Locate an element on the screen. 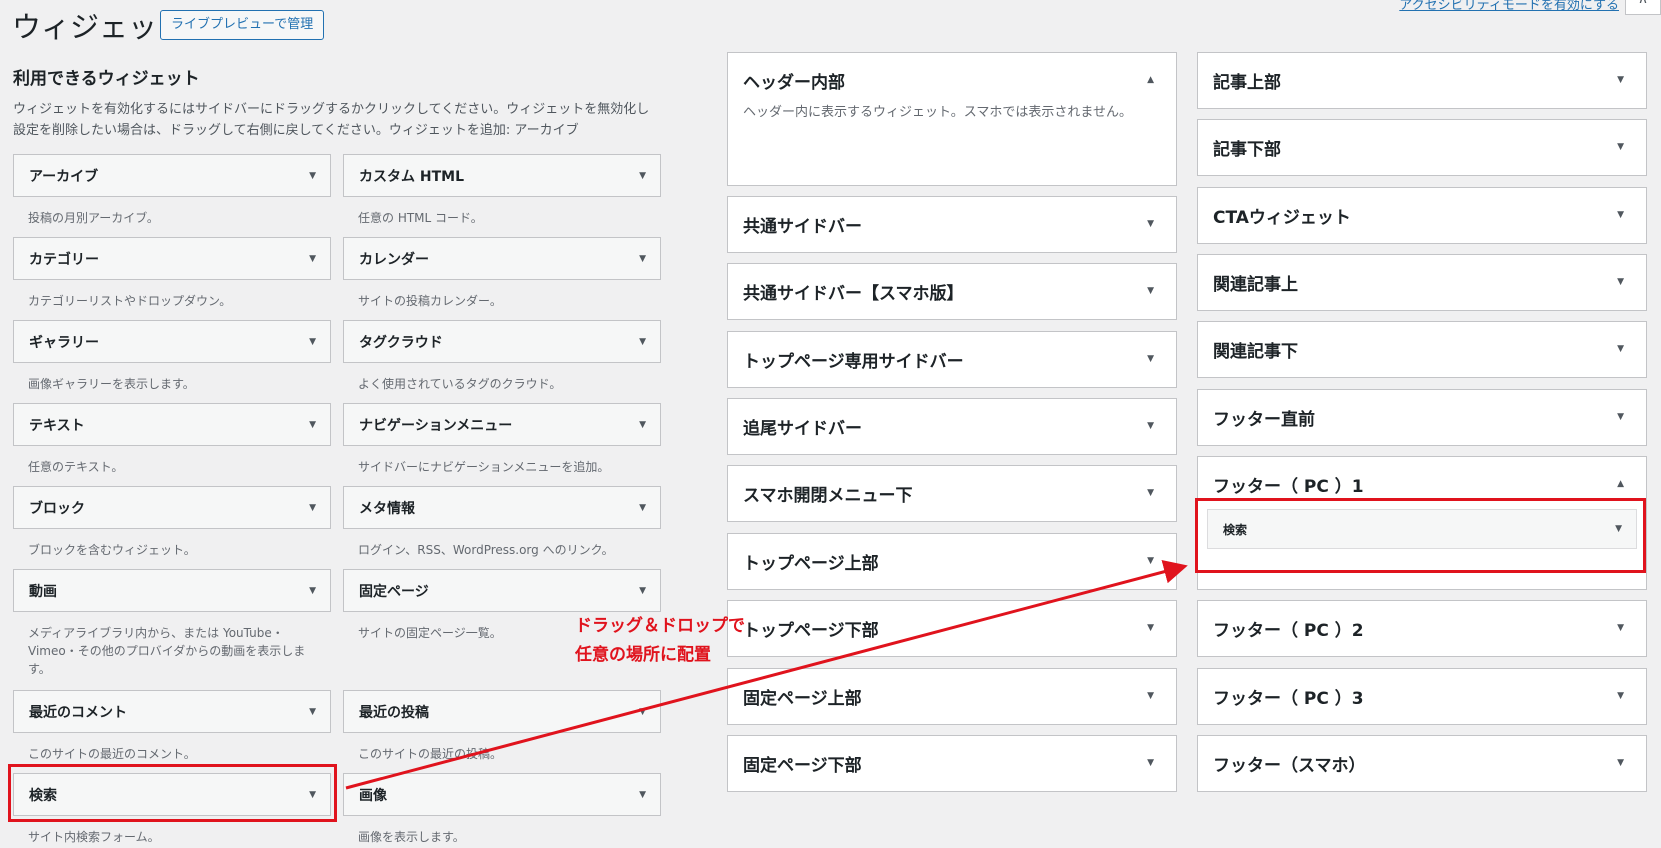 The image size is (1661, 848). sidebar-mobile-menu-bottom: スマホ開閉メニュー下 ▼ is located at coordinates (952, 493).